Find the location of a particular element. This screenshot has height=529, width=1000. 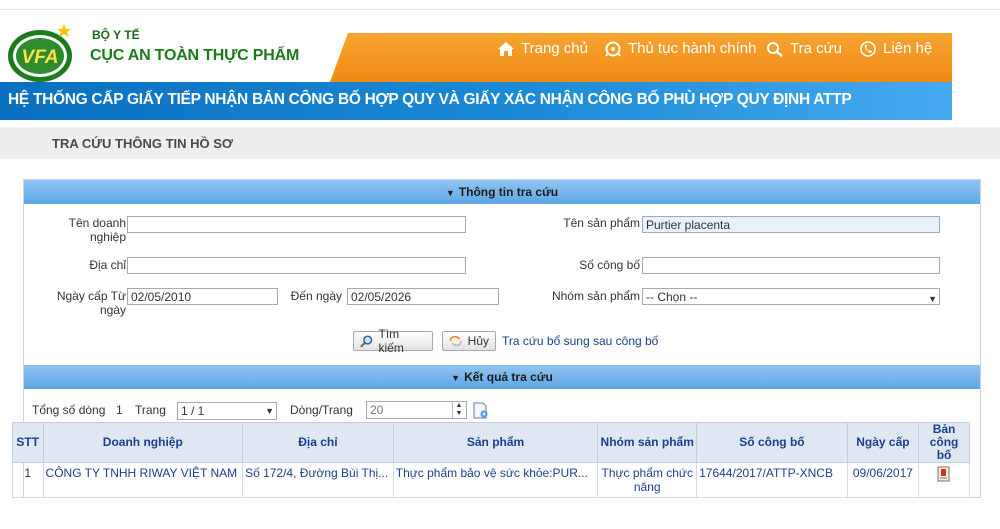

search-icon is located at coordinates (775, 49).